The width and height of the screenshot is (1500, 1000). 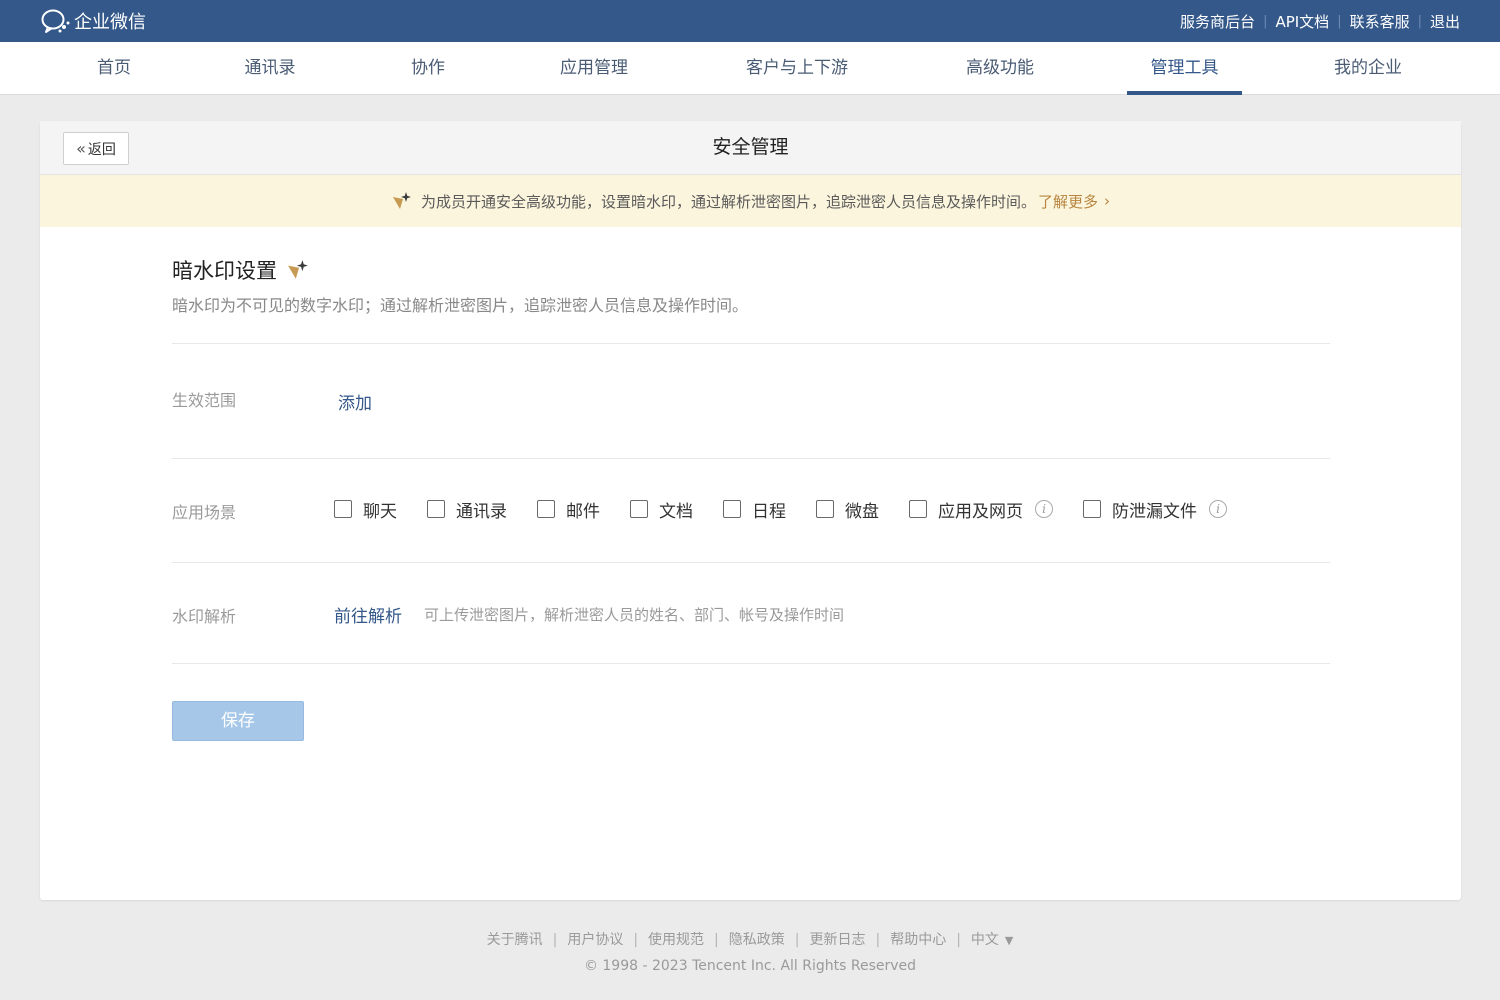 What do you see at coordinates (55, 21) in the screenshot?
I see `wecom-logo-icon` at bounding box center [55, 21].